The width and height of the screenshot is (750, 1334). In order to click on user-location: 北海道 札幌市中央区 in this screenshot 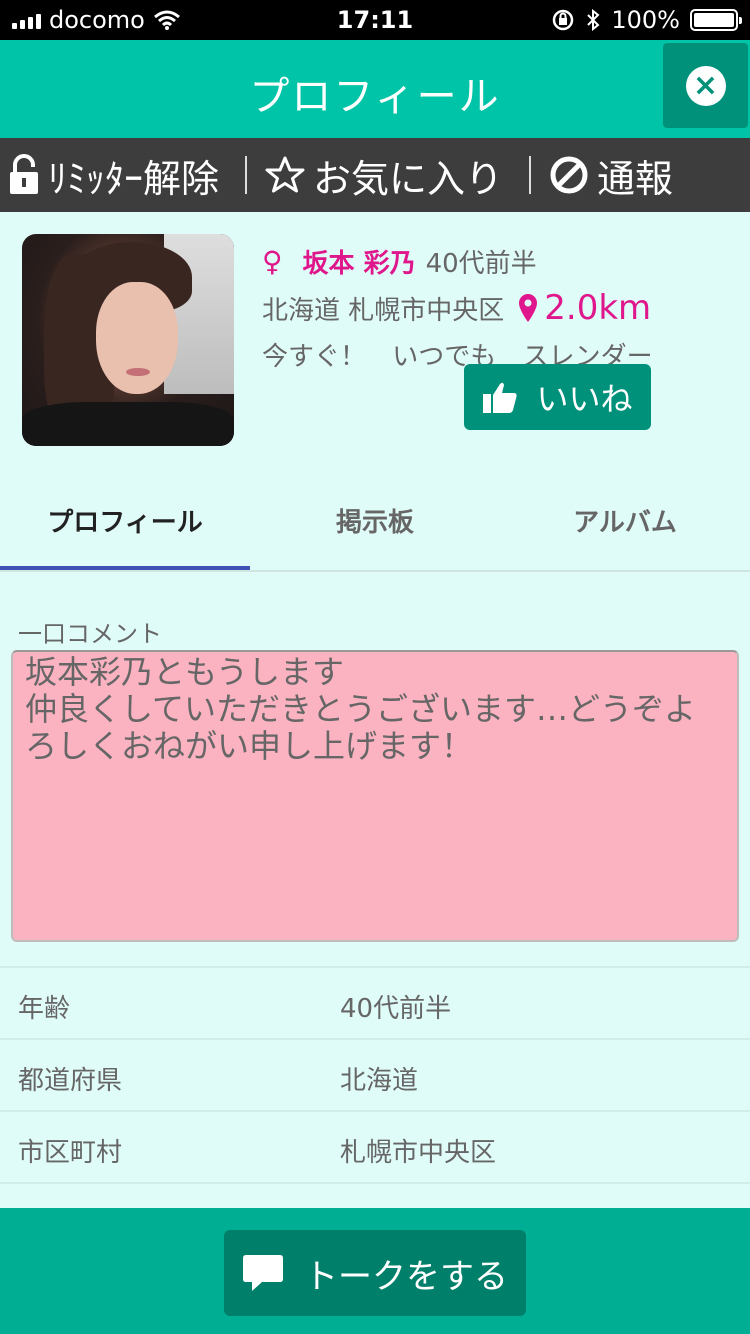, I will do `click(383, 310)`.